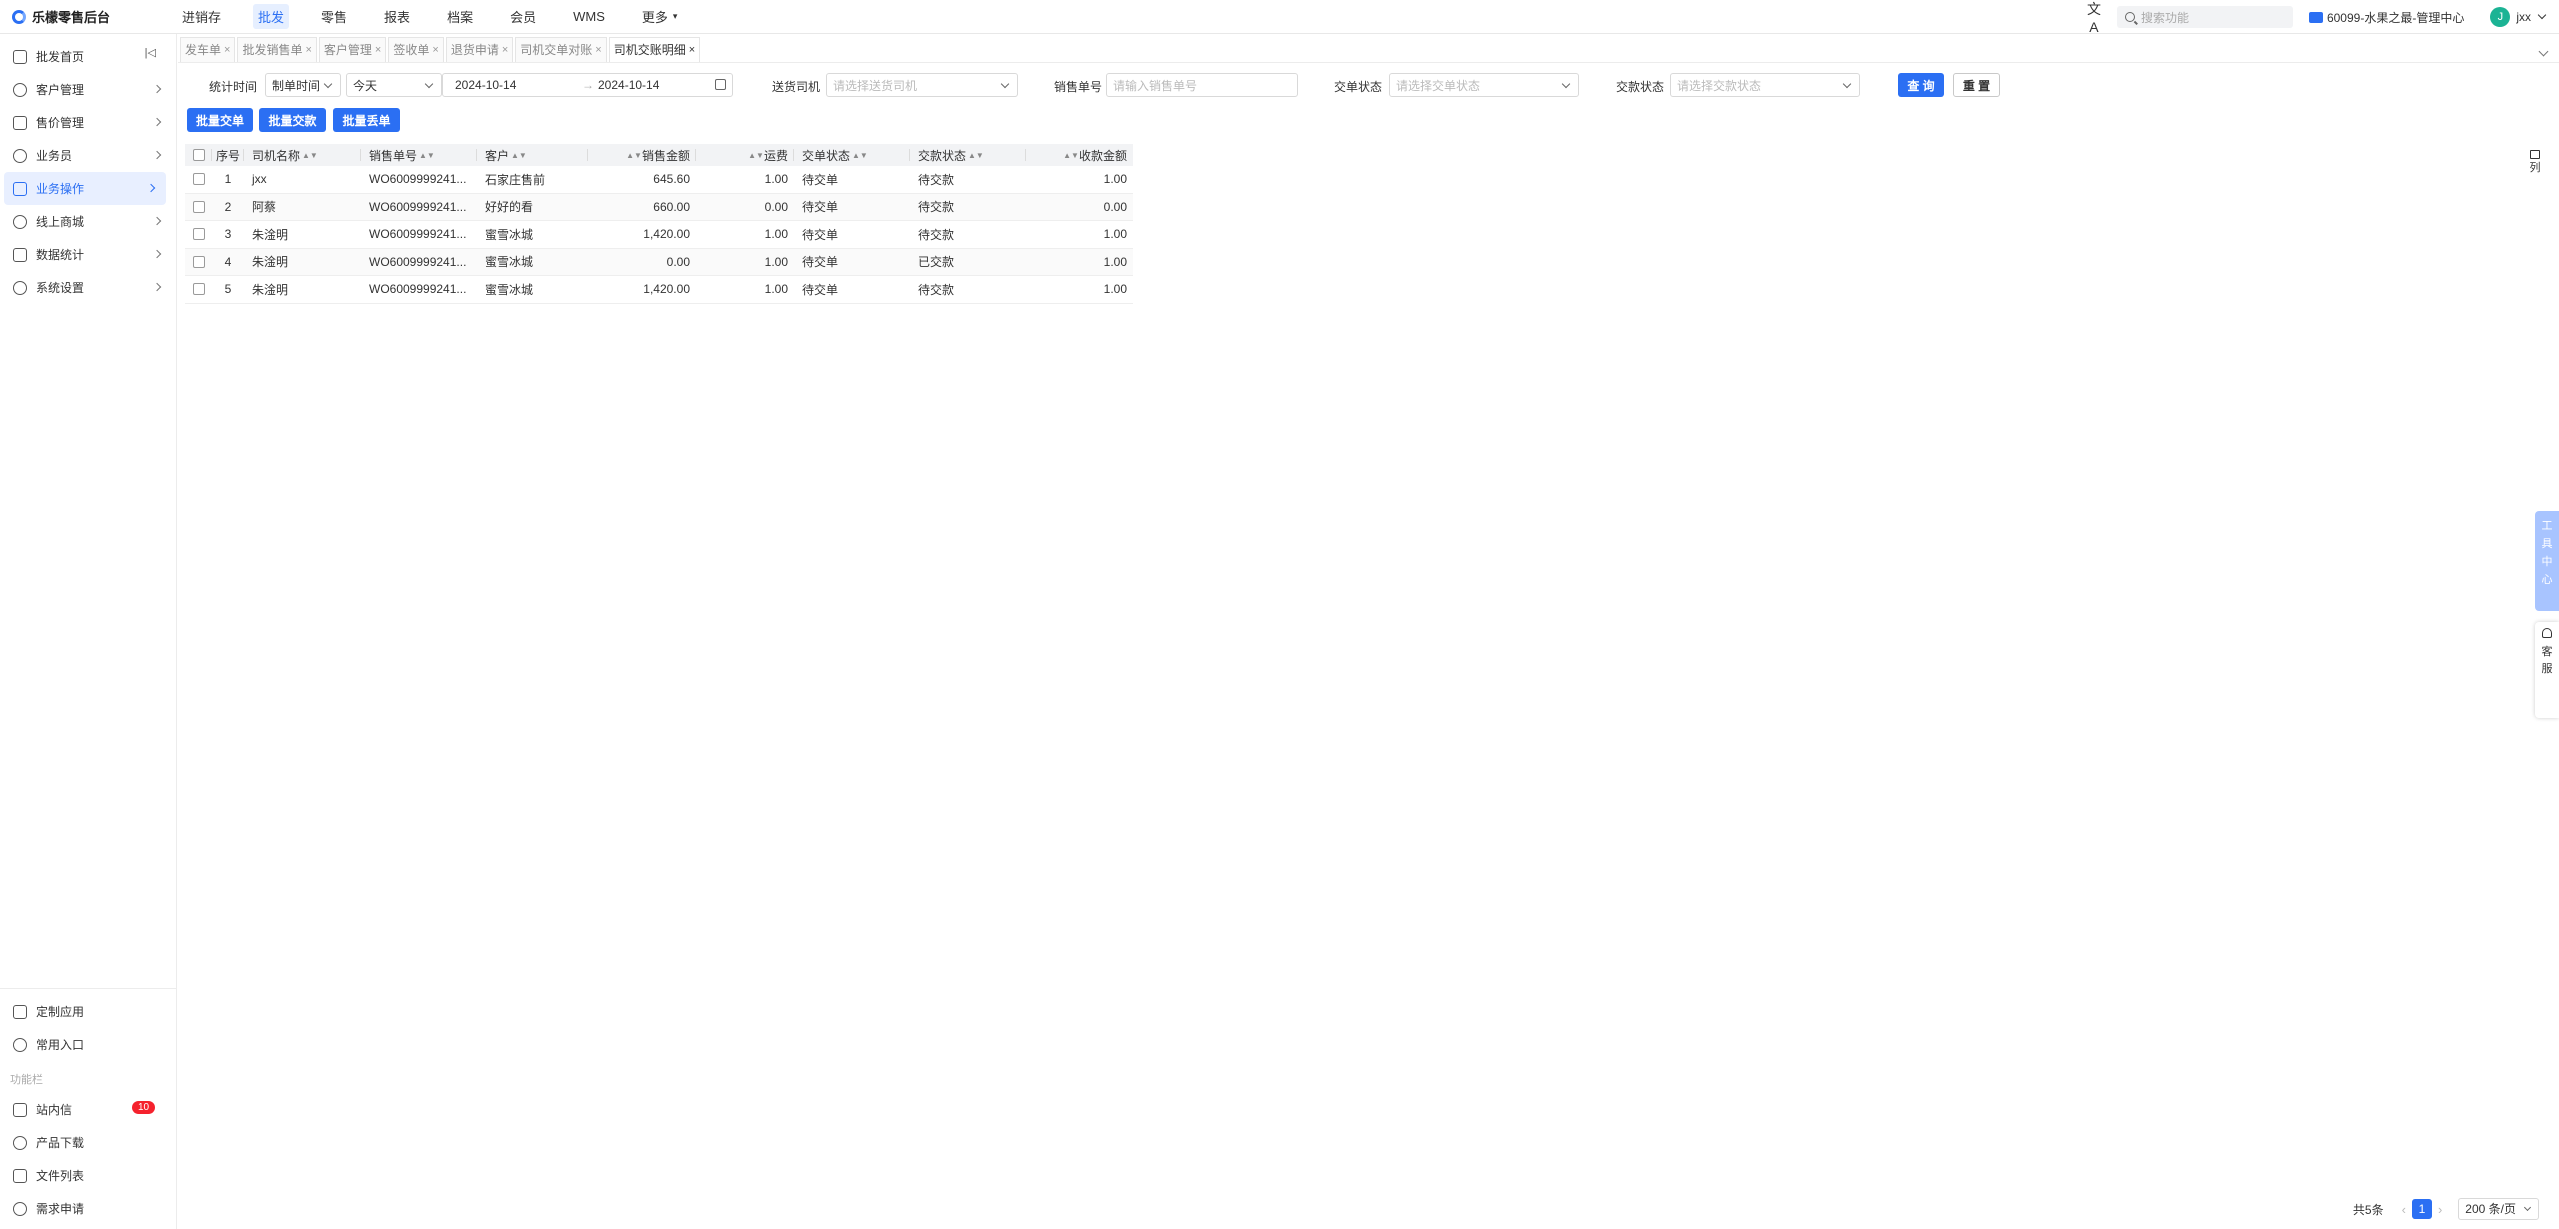 Image resolution: width=2559 pixels, height=1229 pixels. Describe the element at coordinates (88, 254) in the screenshot. I see `sidebar-item-sidebar-items-6: 数据统计` at that location.